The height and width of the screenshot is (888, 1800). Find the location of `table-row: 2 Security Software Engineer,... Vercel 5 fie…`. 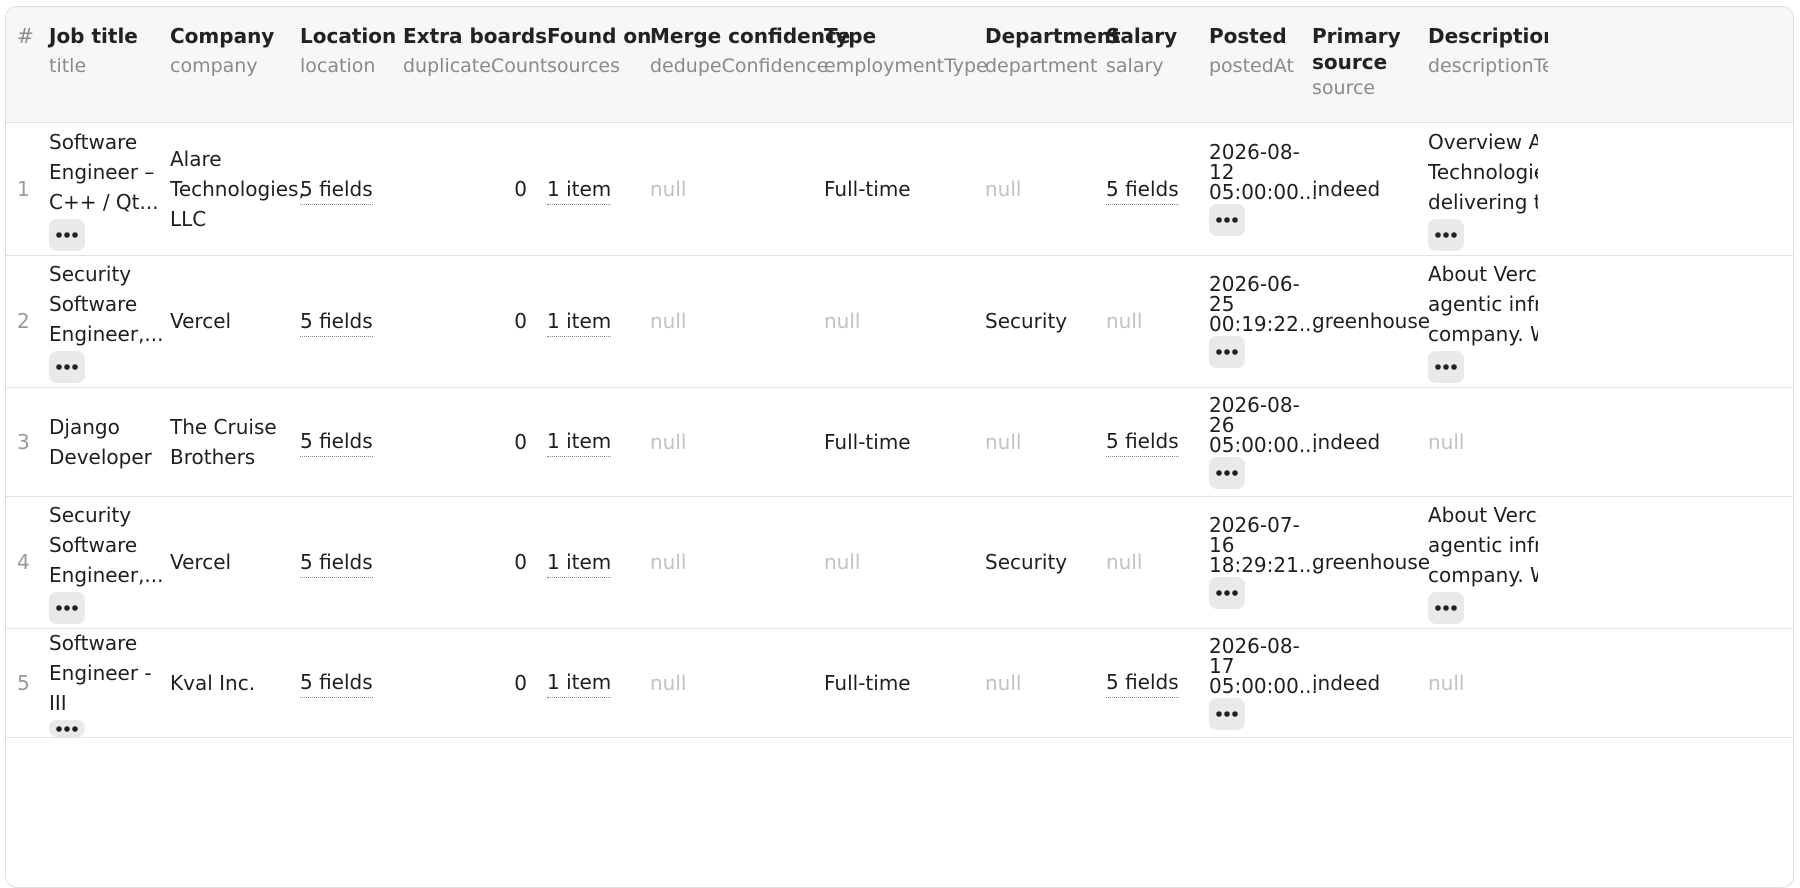

table-row: 2 Security Software Engineer,... Vercel 5 fie… is located at coordinates (899, 321).